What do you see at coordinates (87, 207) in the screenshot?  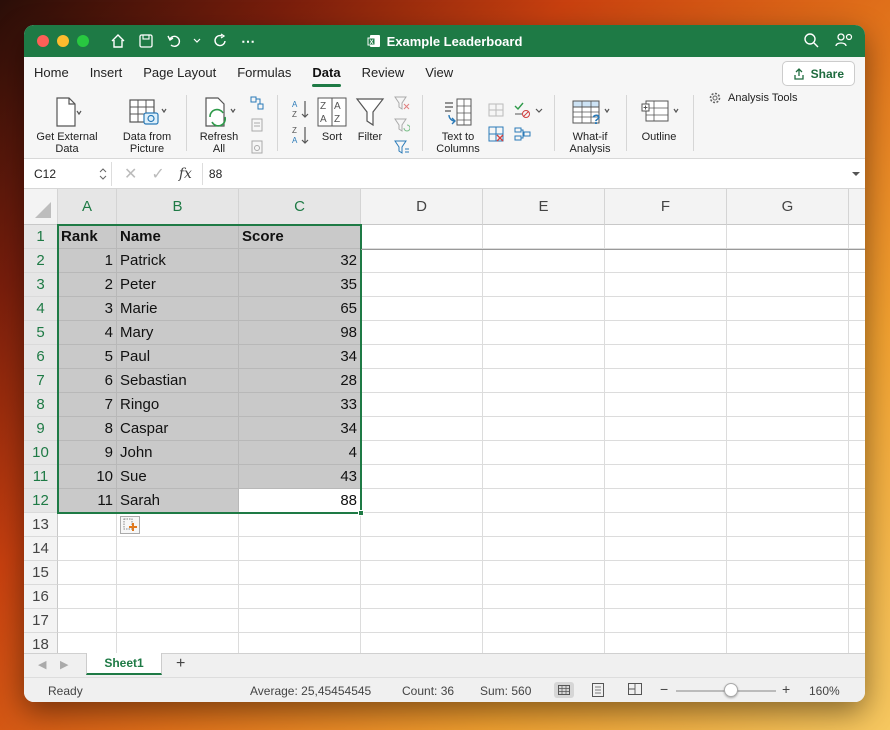 I see `column-header-a: A` at bounding box center [87, 207].